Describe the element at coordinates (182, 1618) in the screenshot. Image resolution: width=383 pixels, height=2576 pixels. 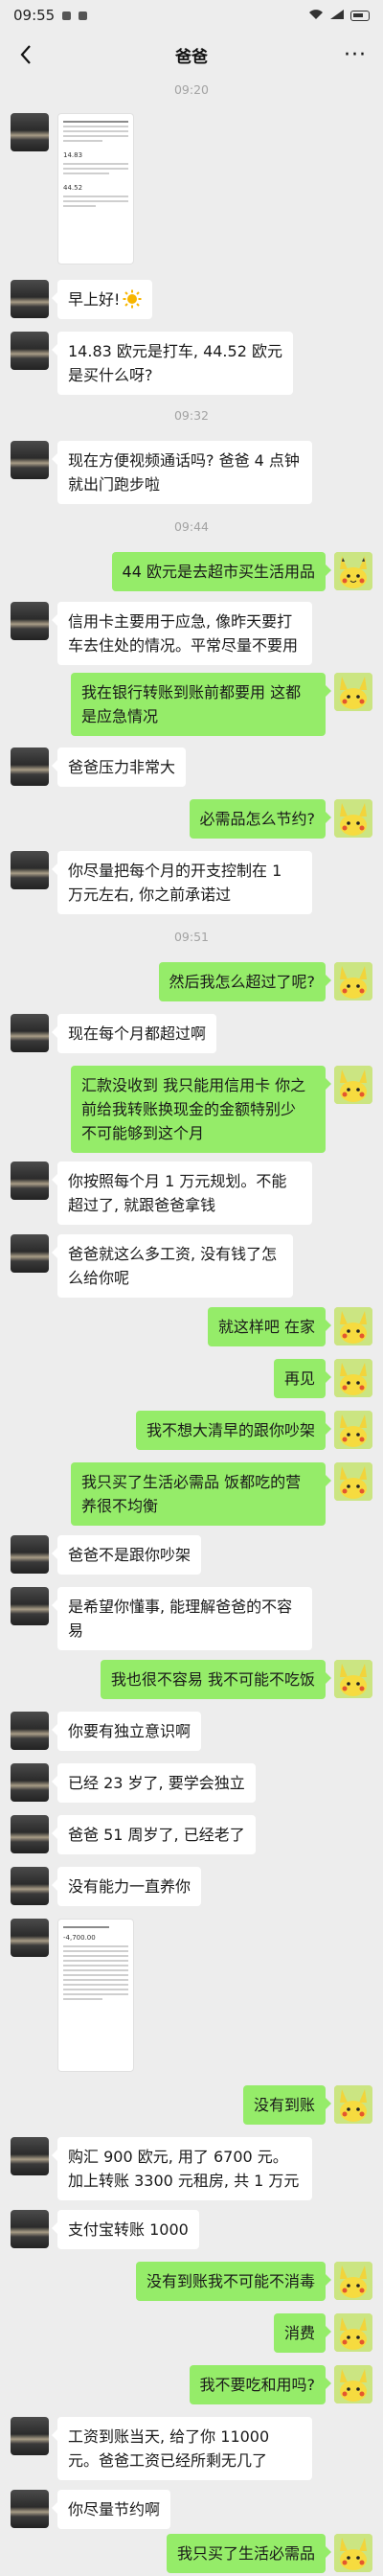
I see `message-bubble: 是希望你懂事, 能理解爸爸的不容易` at that location.